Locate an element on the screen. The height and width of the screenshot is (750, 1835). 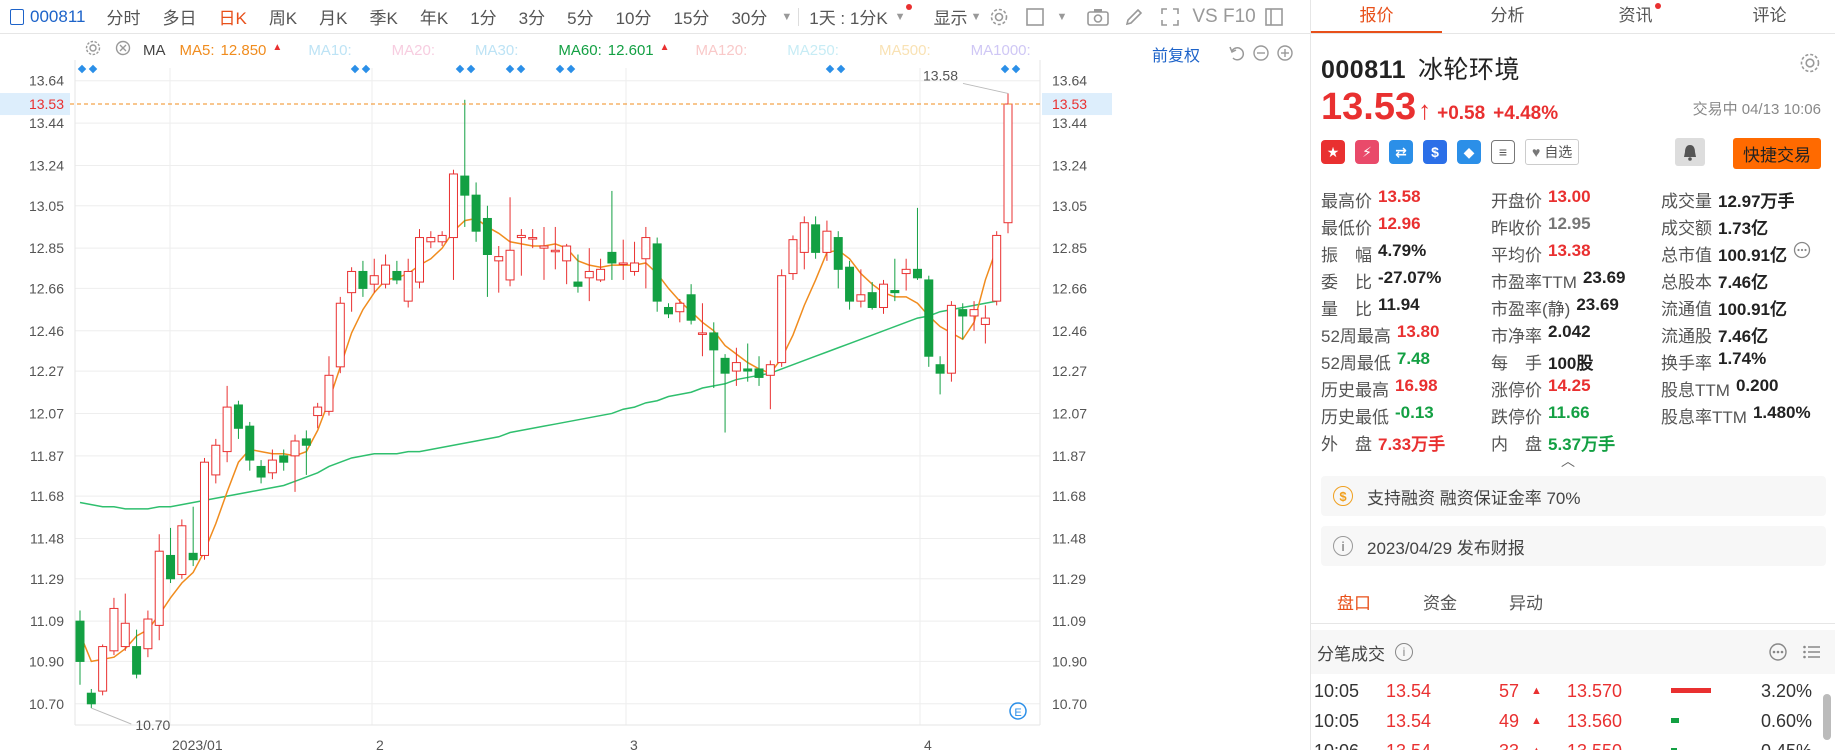
ma-item-name: MA10: is located at coordinates (329, 50).